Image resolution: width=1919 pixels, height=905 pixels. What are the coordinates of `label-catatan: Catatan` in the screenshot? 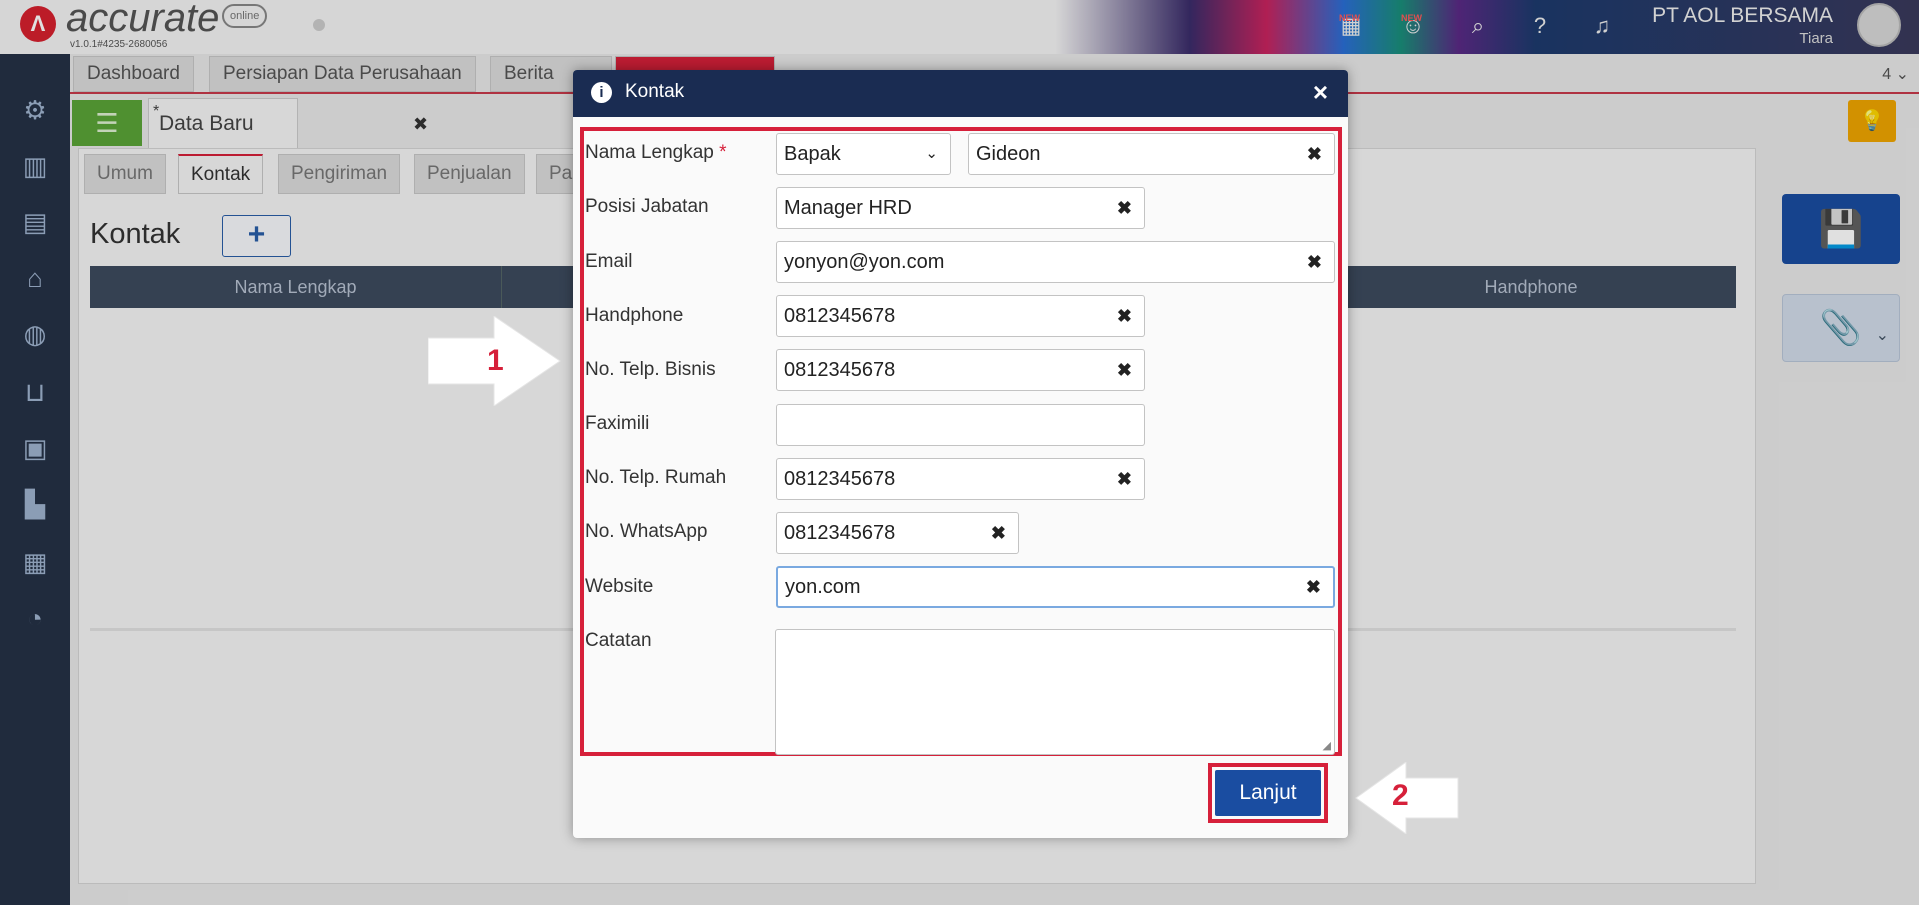 It's located at (618, 640).